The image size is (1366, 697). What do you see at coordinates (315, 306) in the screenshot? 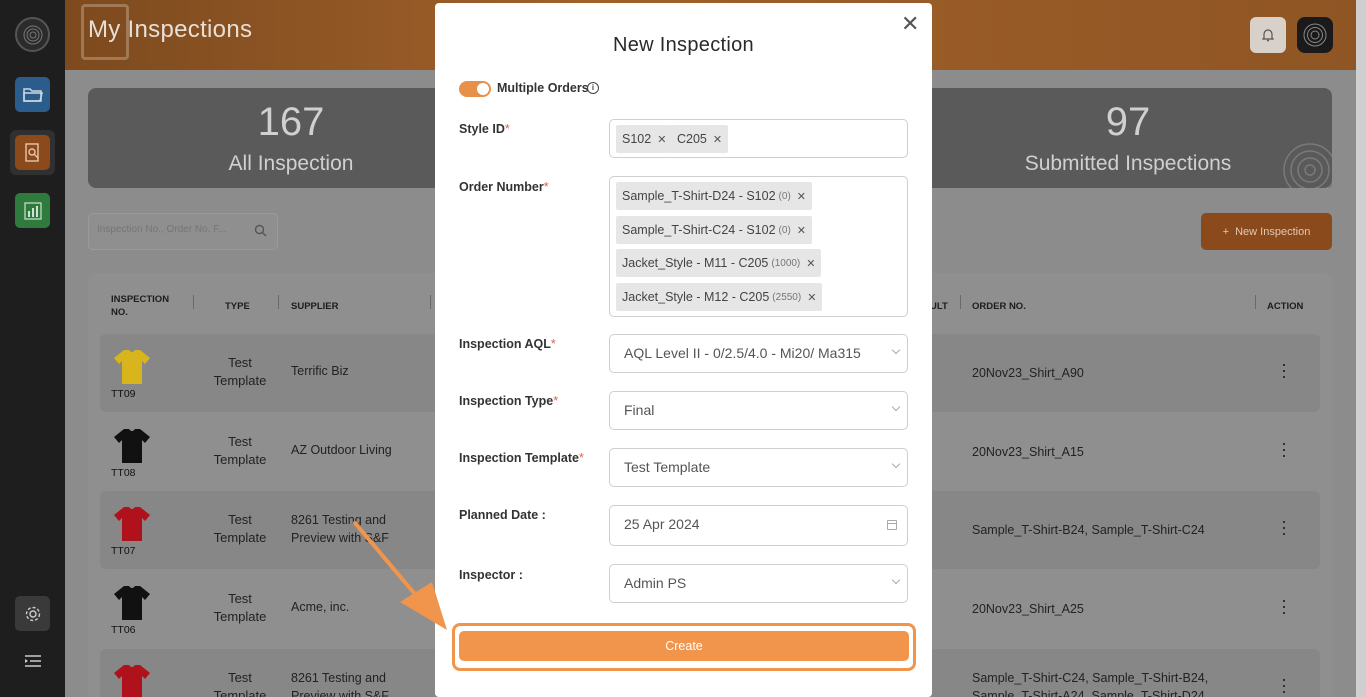
I see `column-header-supplier: SUPPLIER` at bounding box center [315, 306].